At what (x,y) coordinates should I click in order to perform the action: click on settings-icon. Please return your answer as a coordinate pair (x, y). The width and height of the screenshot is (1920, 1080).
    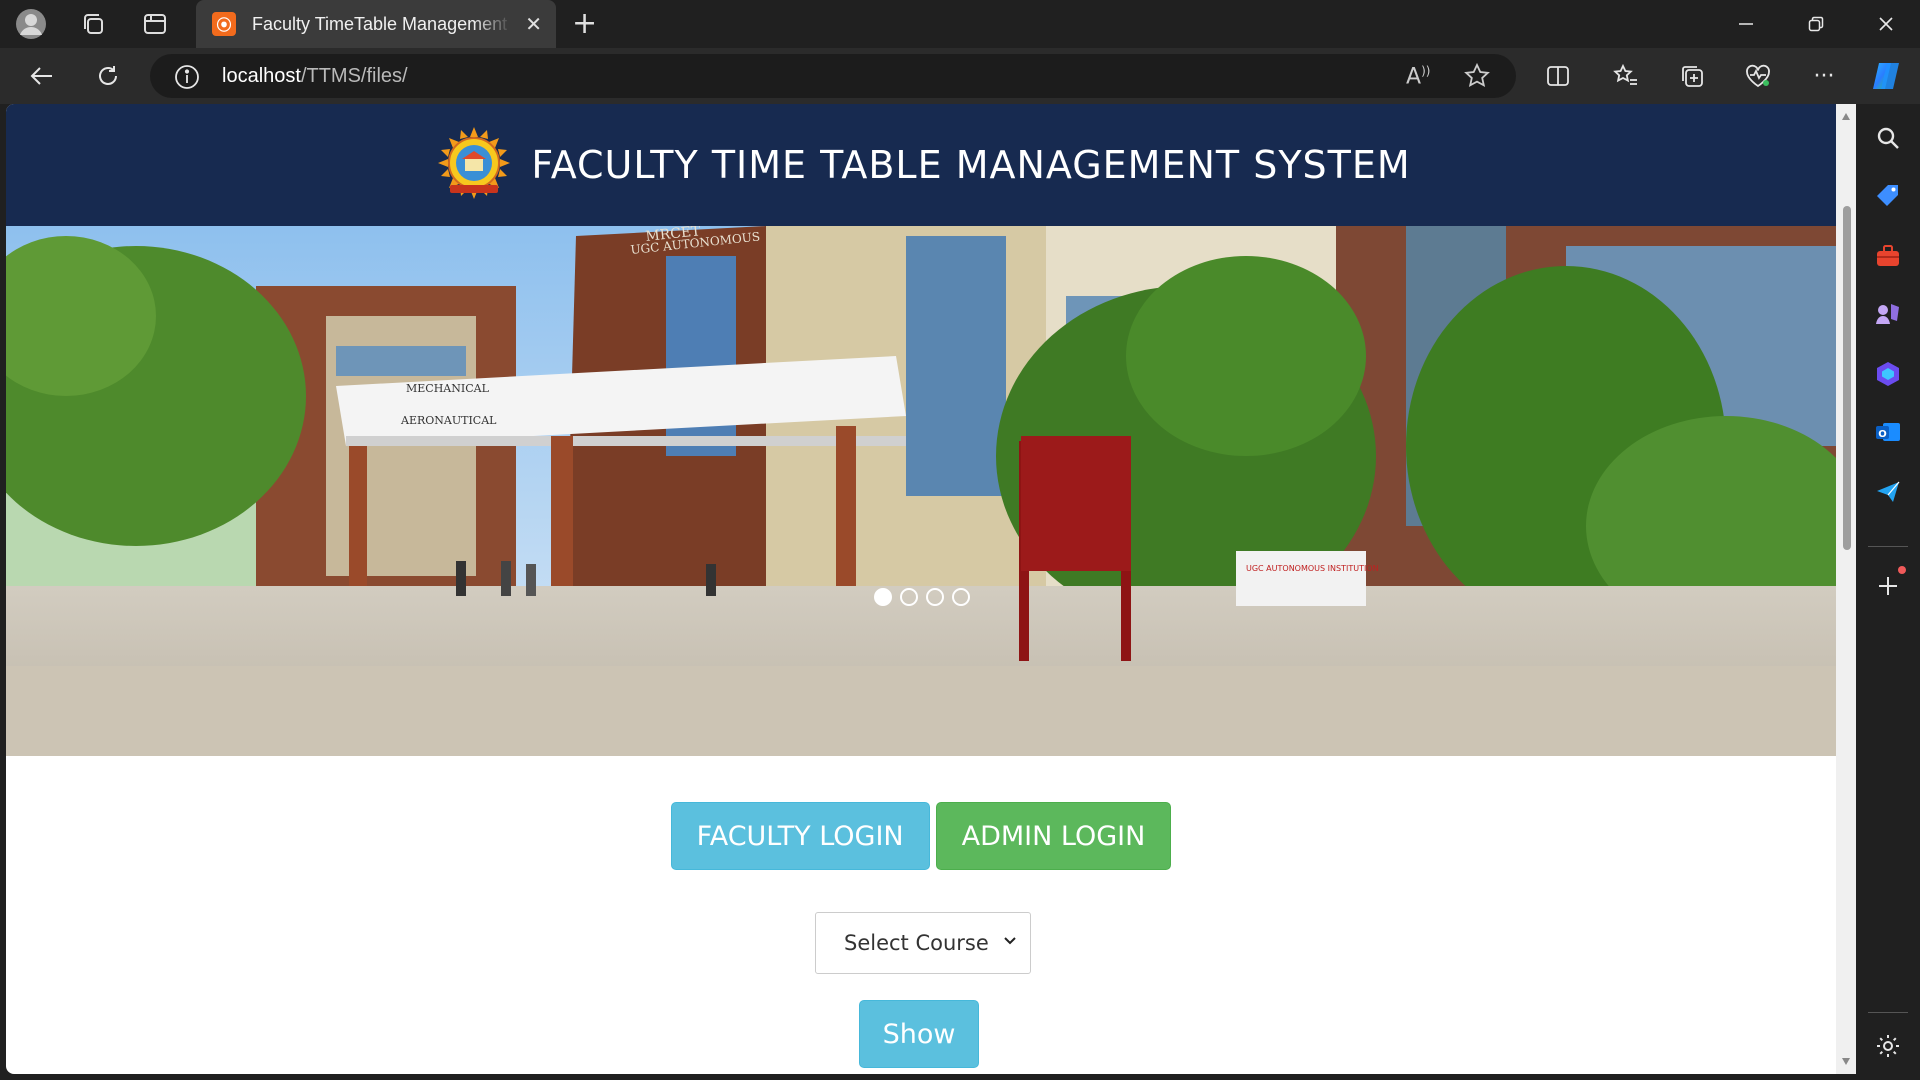
    Looking at the image, I should click on (1888, 1046).